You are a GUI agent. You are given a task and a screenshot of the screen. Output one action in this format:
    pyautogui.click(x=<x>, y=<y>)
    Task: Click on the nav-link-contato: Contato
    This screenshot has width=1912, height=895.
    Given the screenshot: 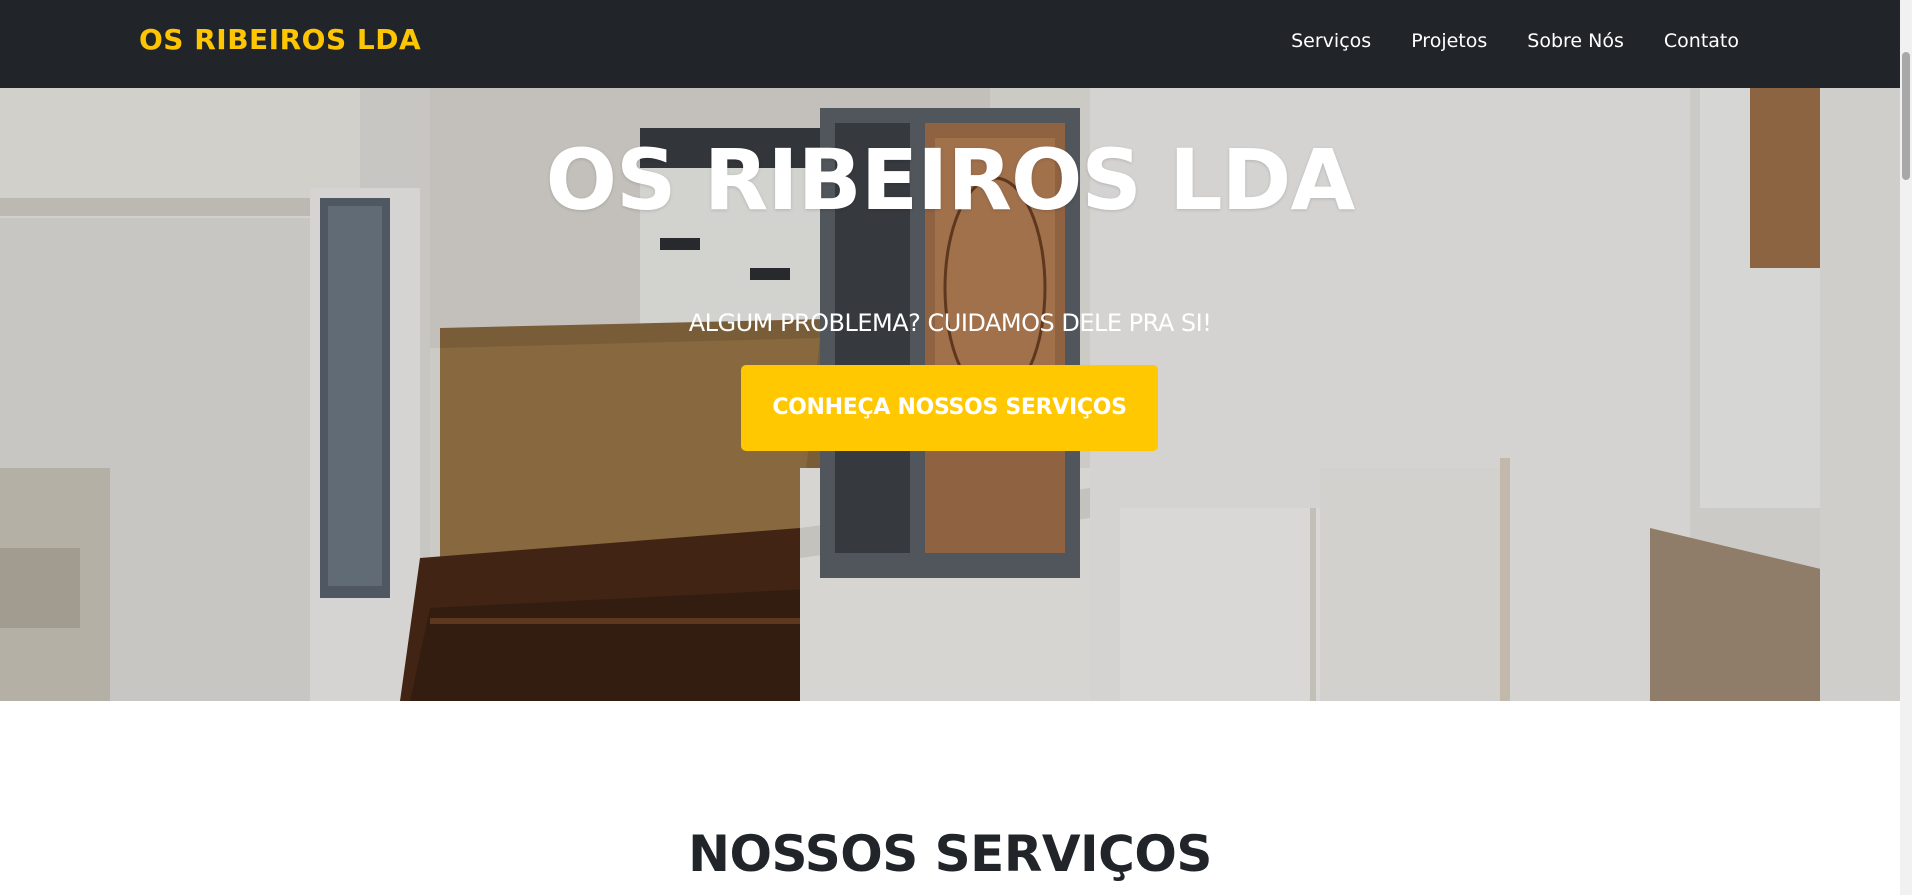 What is the action you would take?
    pyautogui.click(x=1701, y=41)
    